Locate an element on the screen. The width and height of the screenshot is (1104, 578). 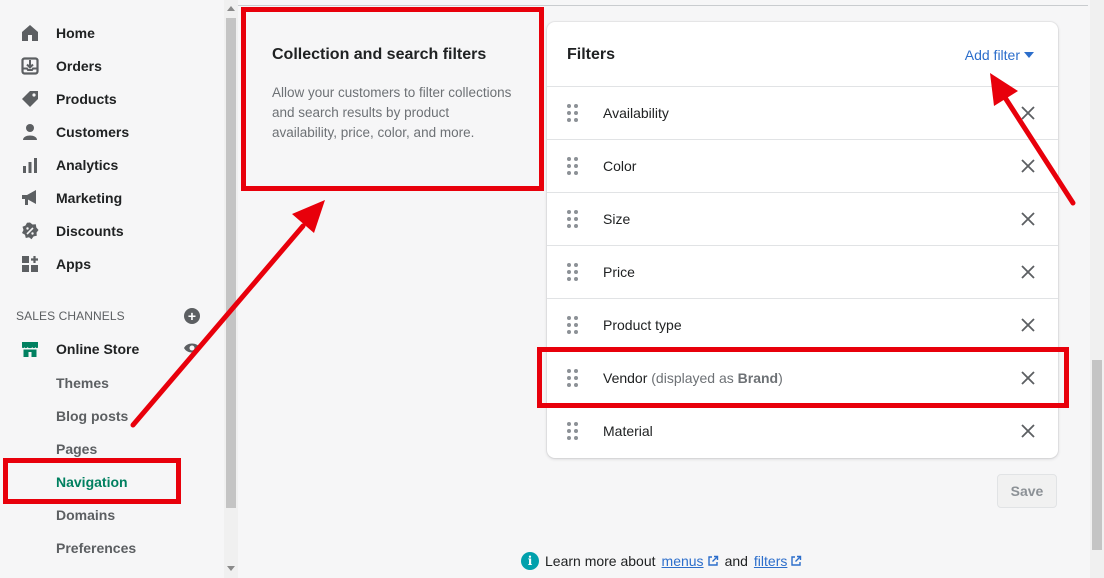
filter-label: Size is located at coordinates (617, 219).